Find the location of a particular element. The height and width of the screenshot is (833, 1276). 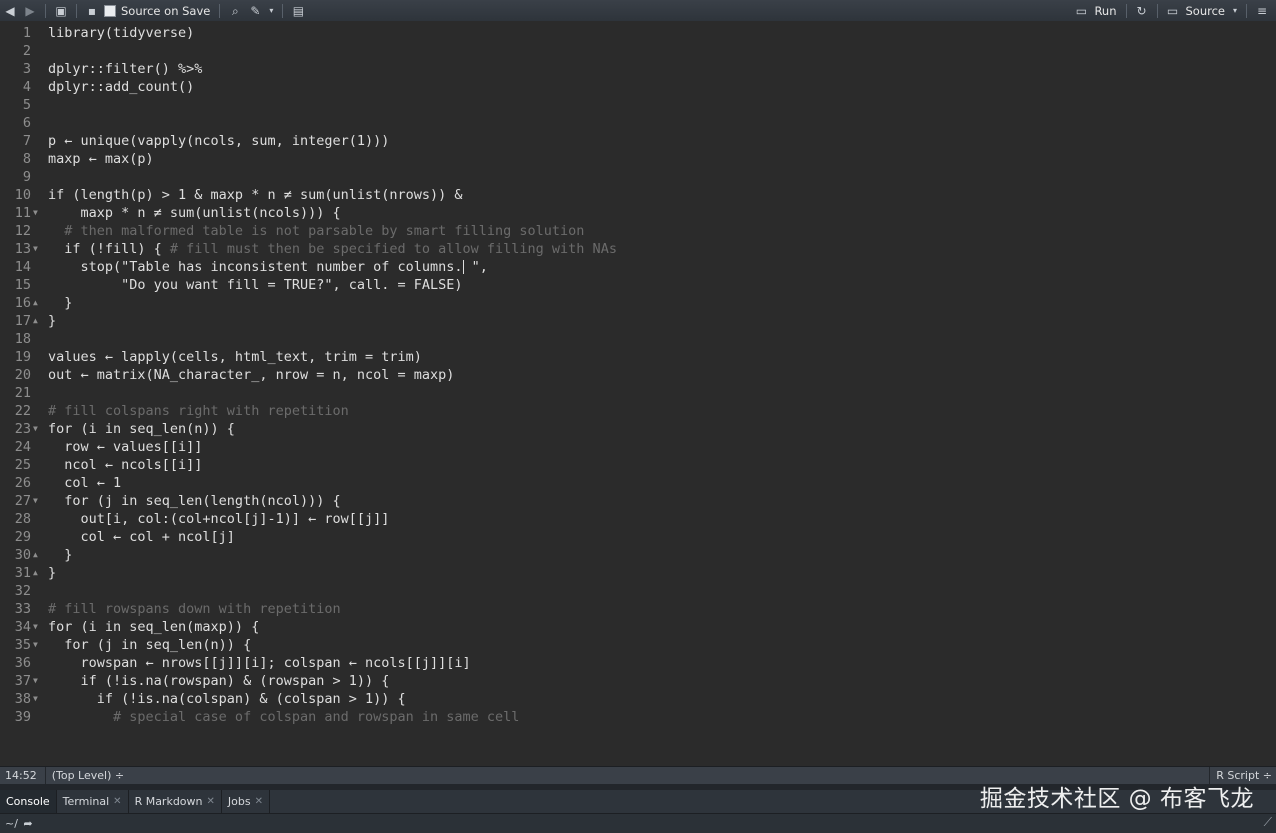

tab-jobs: Jobs ✕ is located at coordinates (246, 801).